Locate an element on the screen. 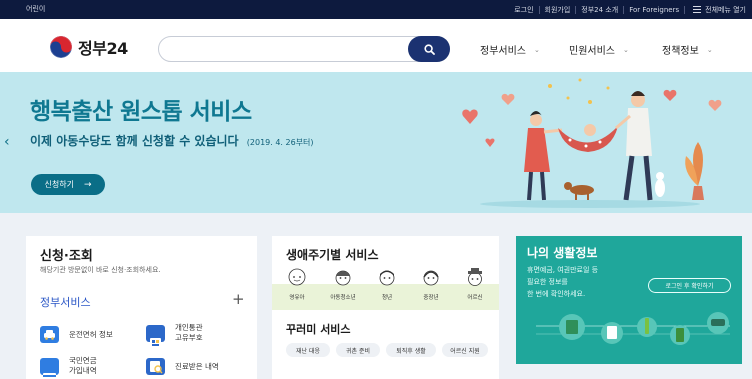 The image size is (752, 379). stage-label: 청년 is located at coordinates (387, 298).